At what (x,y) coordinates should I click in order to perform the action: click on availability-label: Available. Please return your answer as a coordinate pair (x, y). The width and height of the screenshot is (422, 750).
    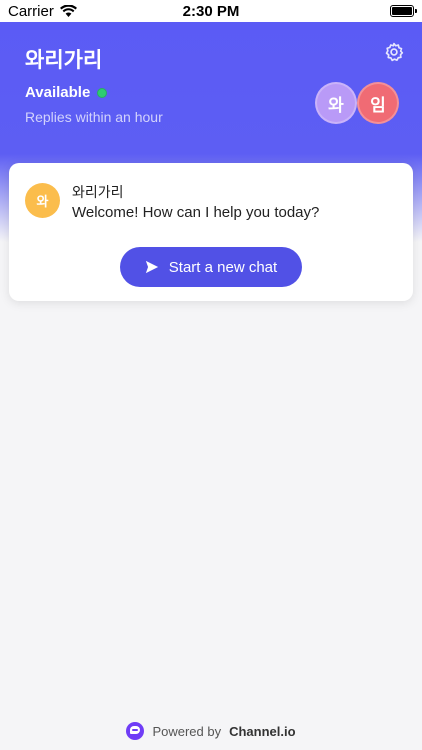
    Looking at the image, I should click on (58, 92).